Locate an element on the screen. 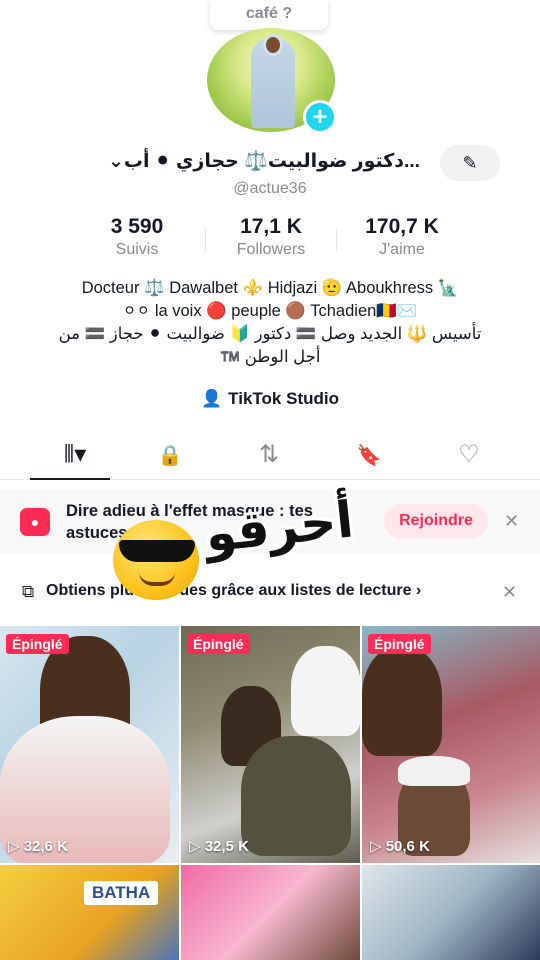  pencil-icon: ✎ is located at coordinates (470, 163).